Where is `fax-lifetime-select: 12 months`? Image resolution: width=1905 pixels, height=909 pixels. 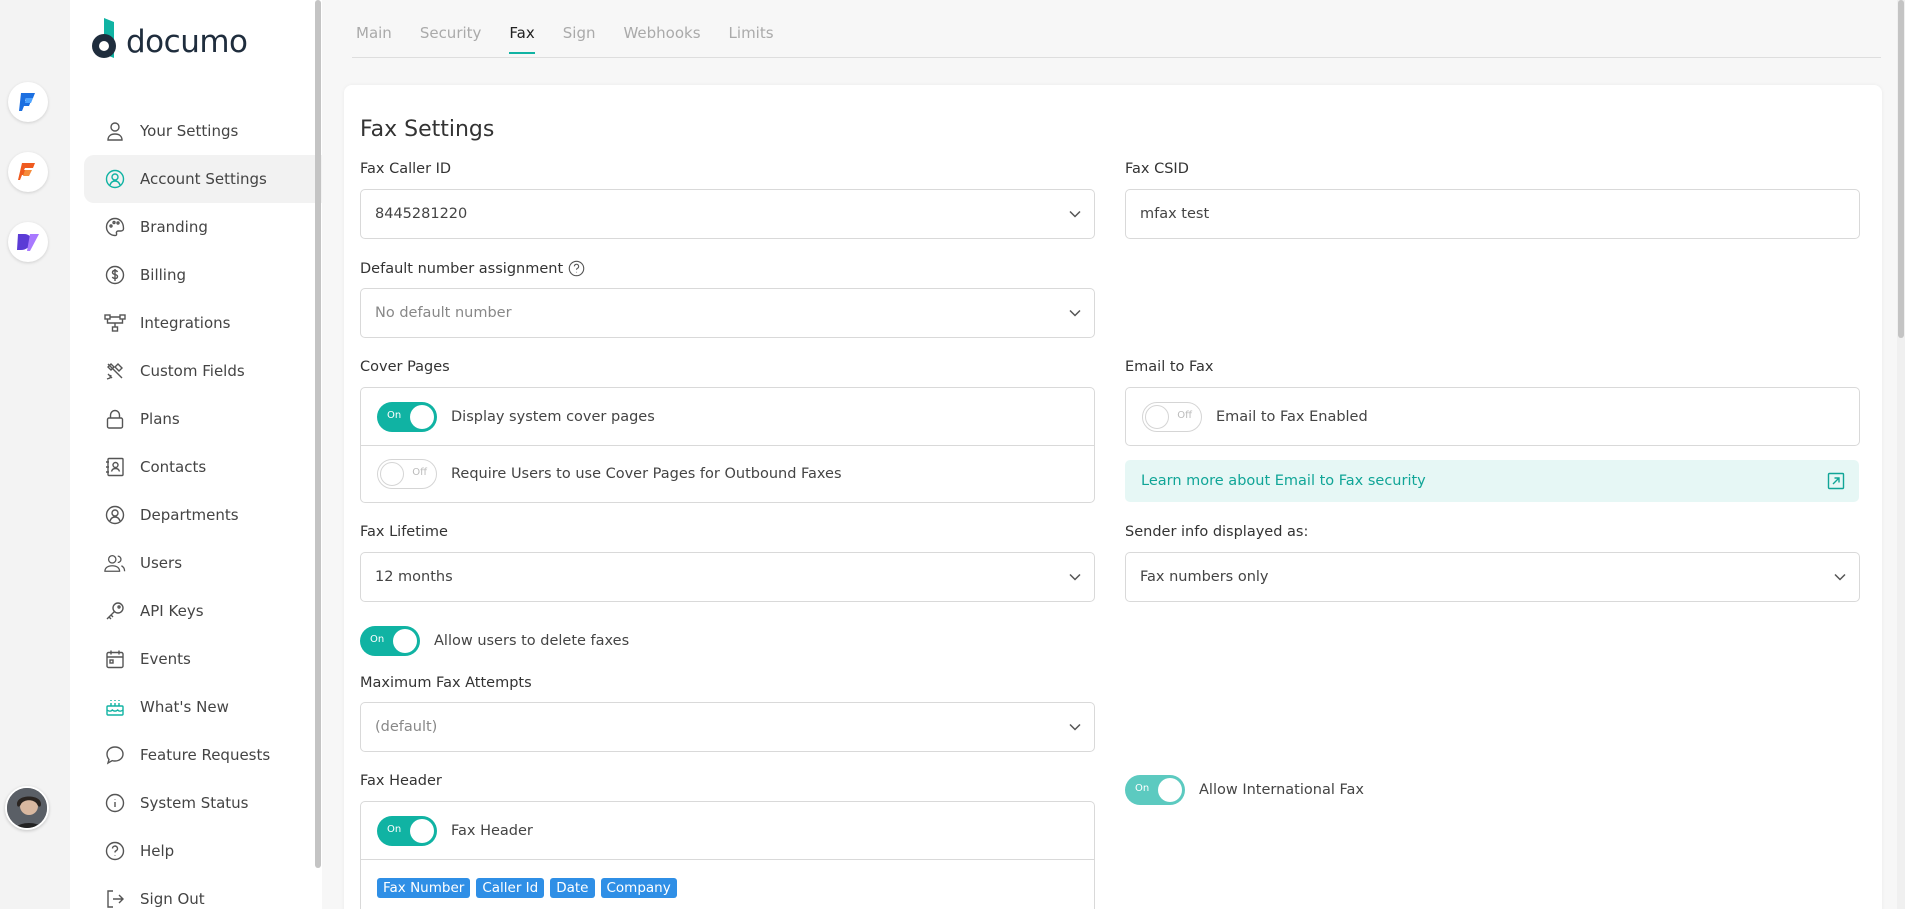 fax-lifetime-select: 12 months is located at coordinates (727, 577).